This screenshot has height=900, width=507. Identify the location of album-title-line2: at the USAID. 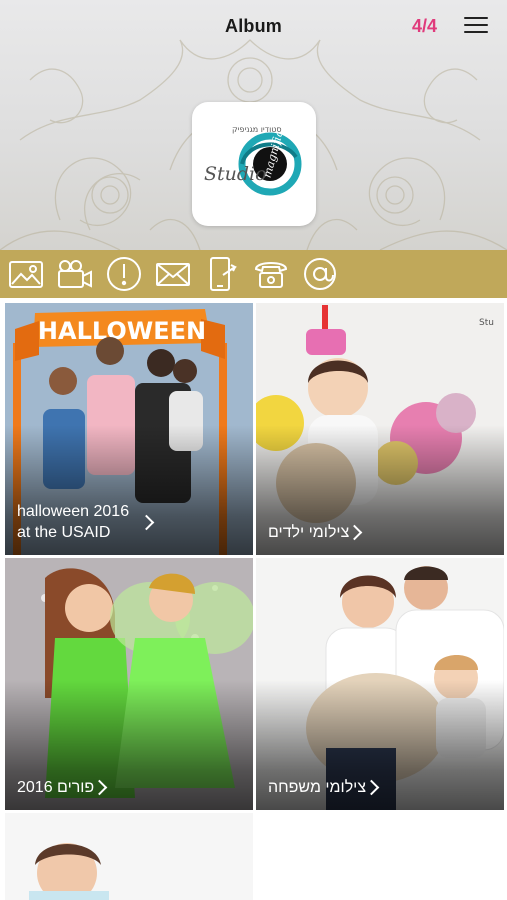
(64, 532).